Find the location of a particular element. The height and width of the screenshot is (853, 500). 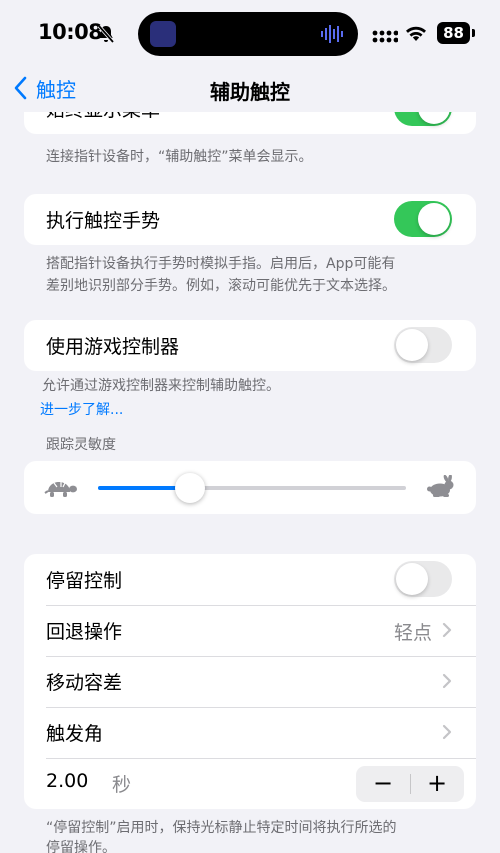

dwell-note-line1: “停留控制”启用时，保持光标静止特定时间将执行所选的 is located at coordinates (221, 828).